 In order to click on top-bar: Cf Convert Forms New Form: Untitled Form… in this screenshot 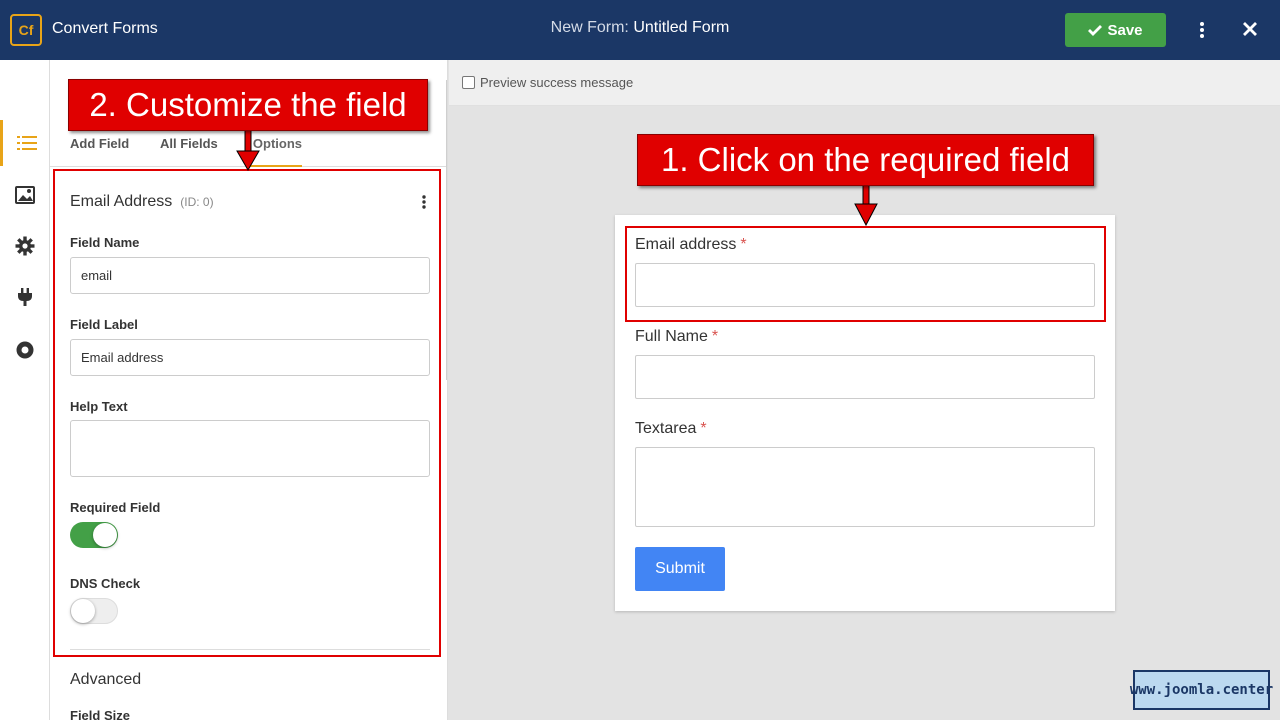, I will do `click(640, 30)`.